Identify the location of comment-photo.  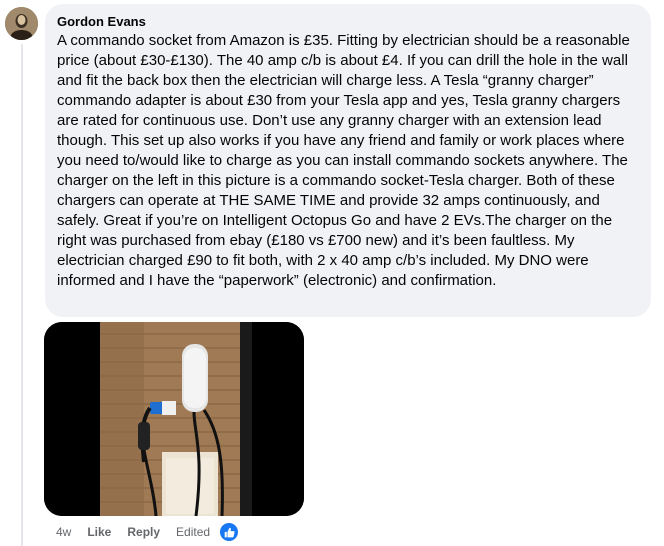
(174, 419).